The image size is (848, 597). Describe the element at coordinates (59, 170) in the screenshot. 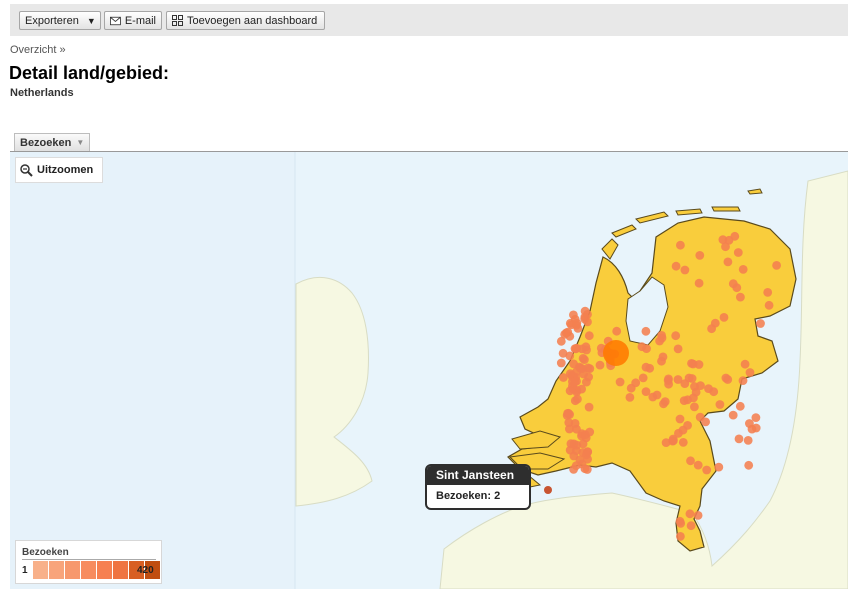

I see `zoom-out-button: Uitzoomen` at that location.